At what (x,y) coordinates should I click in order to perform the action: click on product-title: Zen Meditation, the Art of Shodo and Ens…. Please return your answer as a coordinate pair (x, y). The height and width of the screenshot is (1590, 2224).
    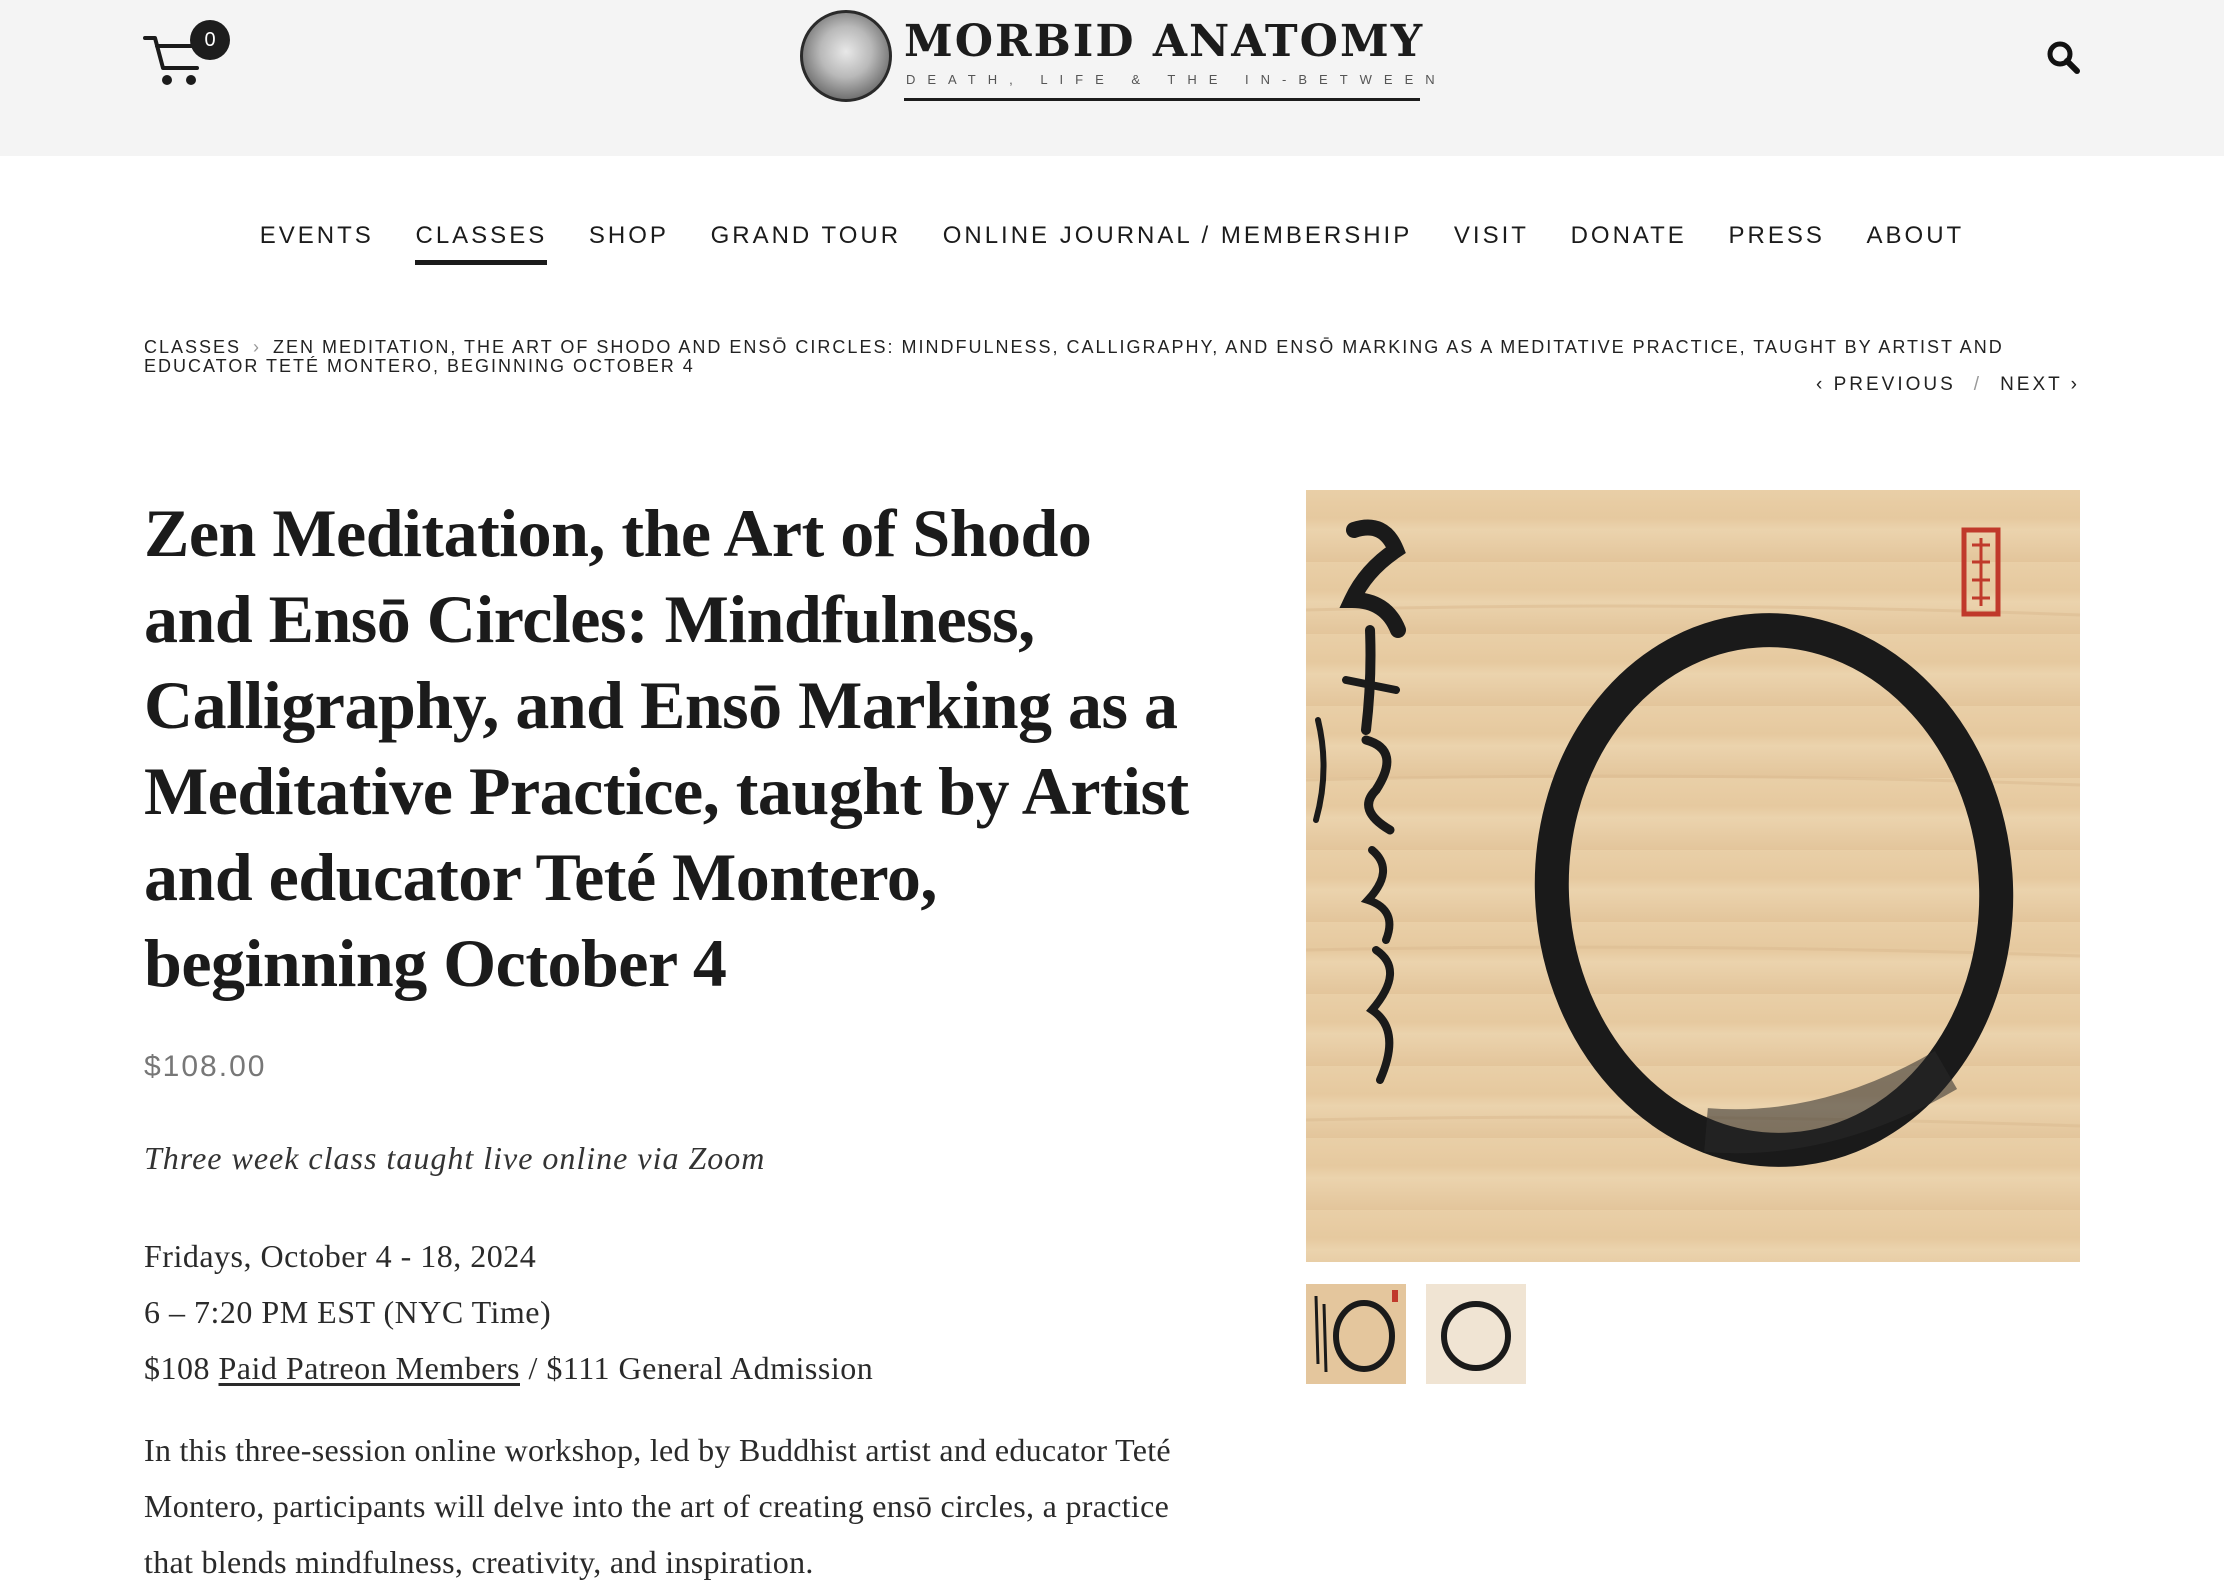
    Looking at the image, I should click on (666, 748).